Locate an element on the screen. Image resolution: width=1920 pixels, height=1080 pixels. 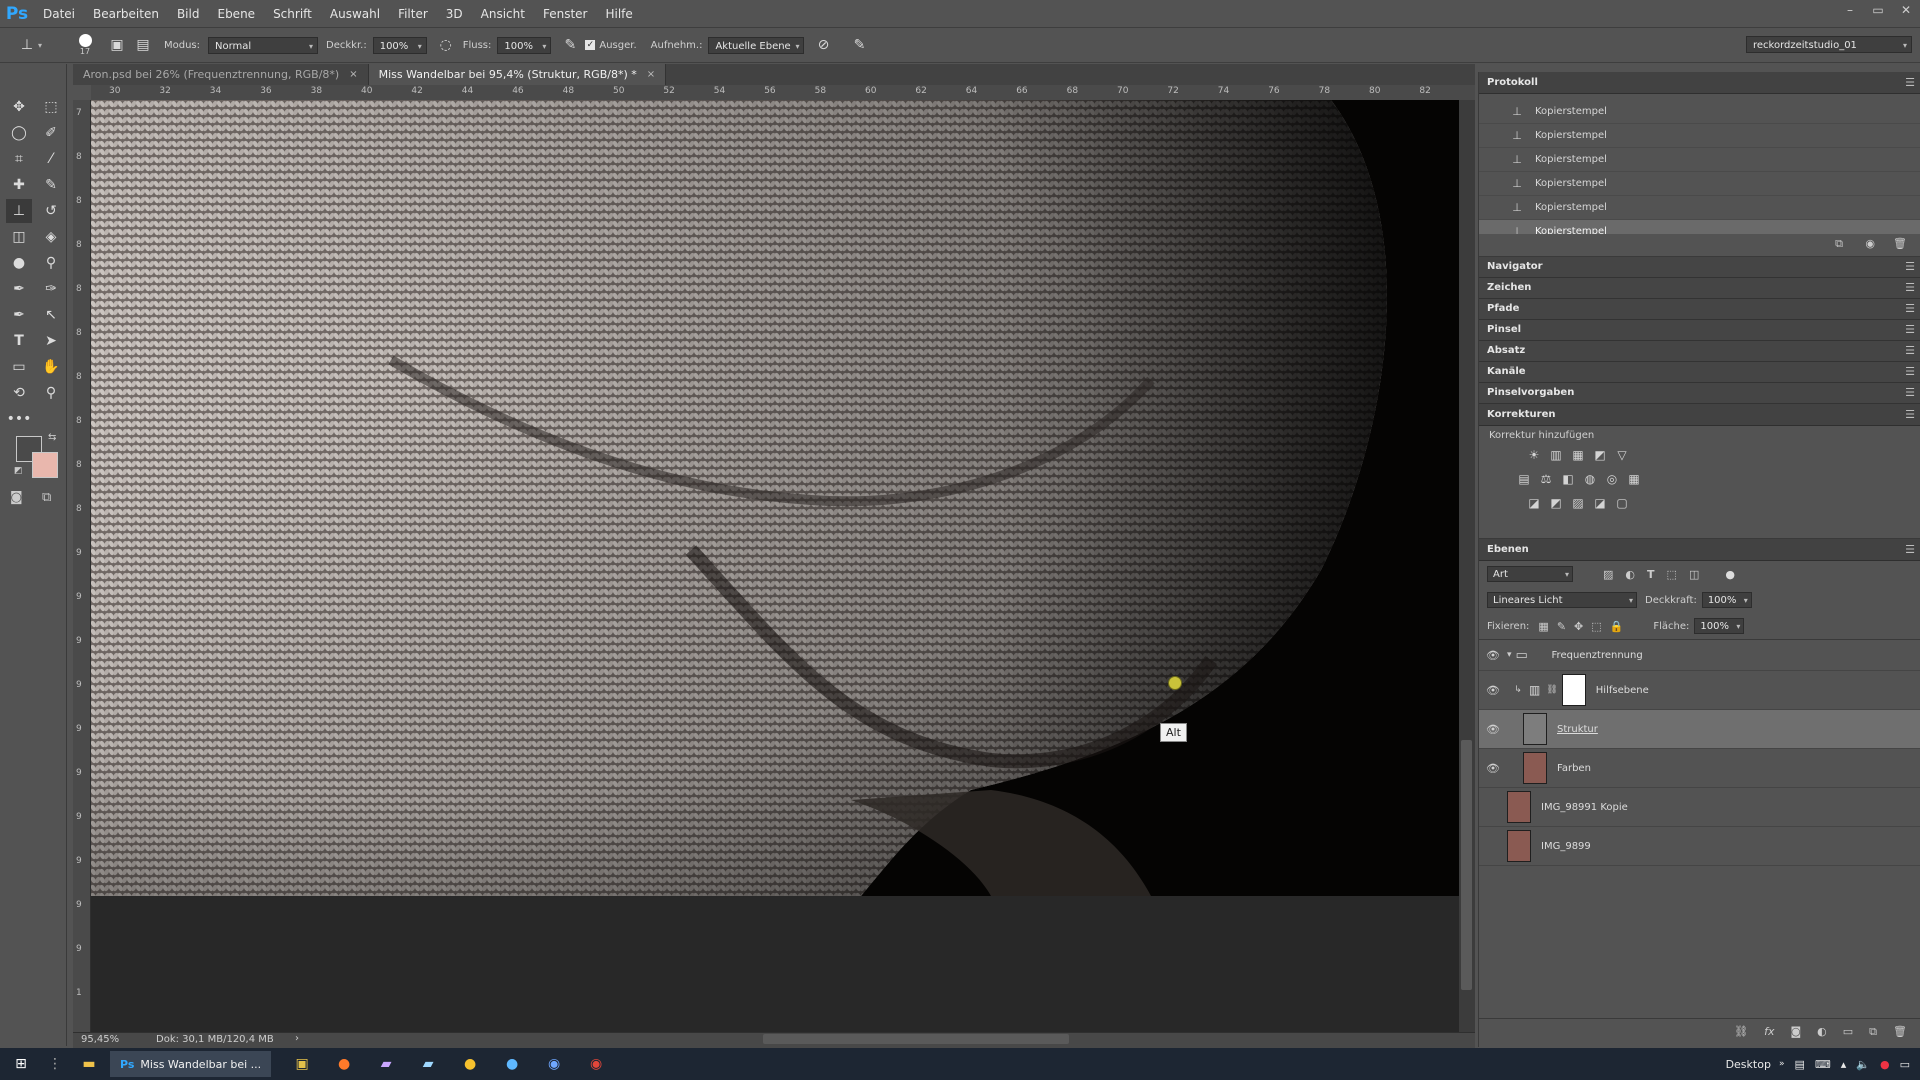
tray-alert-icon: ● is located at coordinates (1885, 1064).